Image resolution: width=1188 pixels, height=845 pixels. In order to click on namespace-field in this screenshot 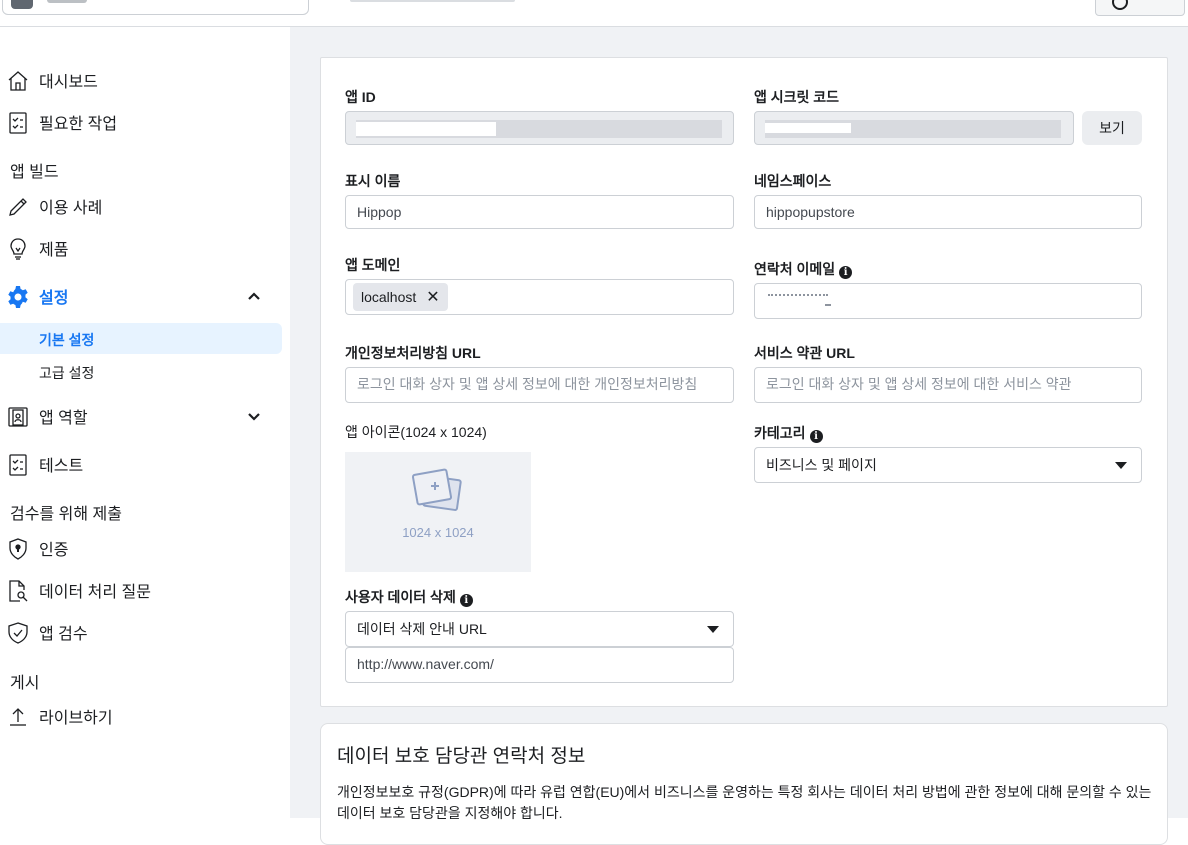, I will do `click(948, 212)`.